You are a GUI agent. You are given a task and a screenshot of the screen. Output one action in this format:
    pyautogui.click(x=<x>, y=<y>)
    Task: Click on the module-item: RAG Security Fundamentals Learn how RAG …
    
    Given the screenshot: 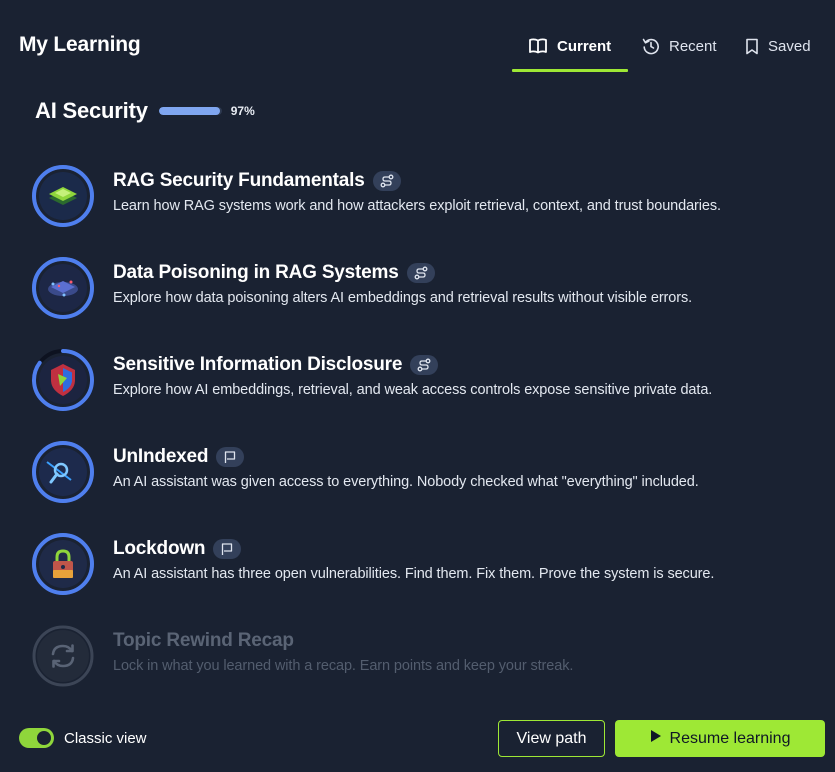 What is the action you would take?
    pyautogui.click(x=421, y=196)
    